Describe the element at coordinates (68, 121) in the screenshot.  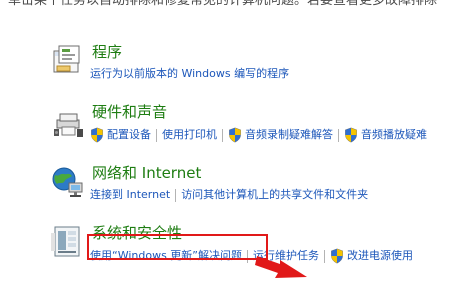
I see `hardware-sound-icon` at that location.